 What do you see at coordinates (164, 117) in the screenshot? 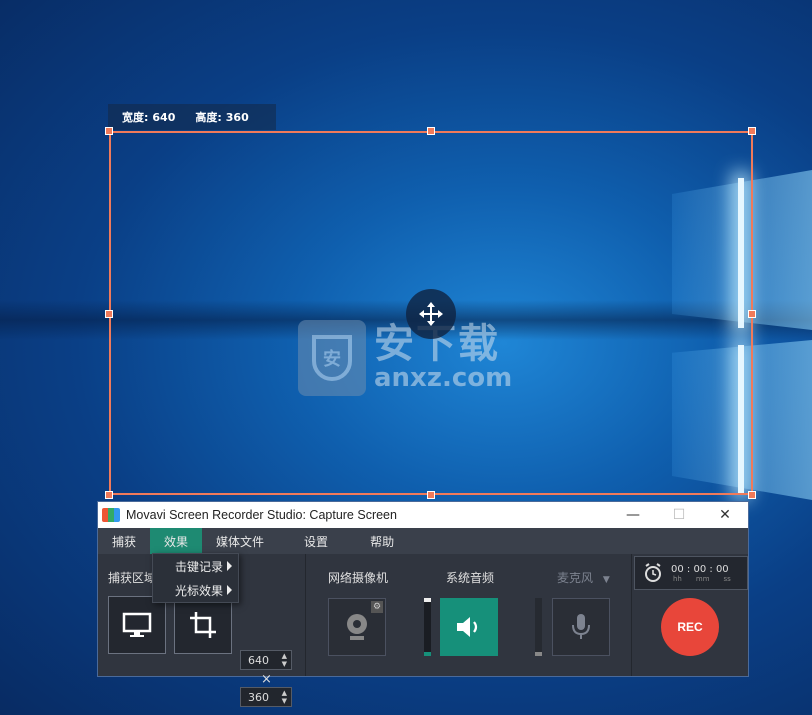
I see `width-value: 640` at bounding box center [164, 117].